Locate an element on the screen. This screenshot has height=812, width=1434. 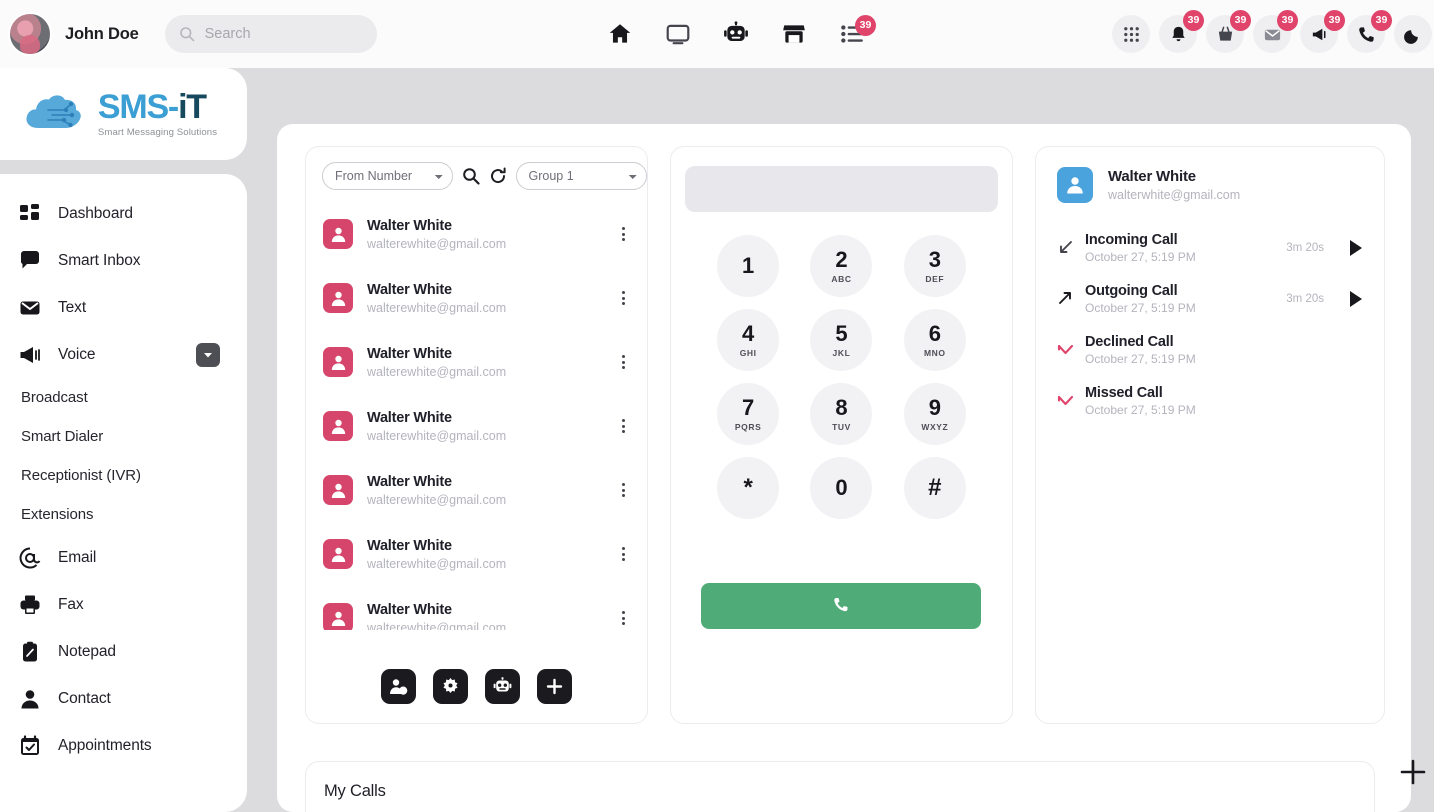
envelope-icon is located at coordinates (30, 308).